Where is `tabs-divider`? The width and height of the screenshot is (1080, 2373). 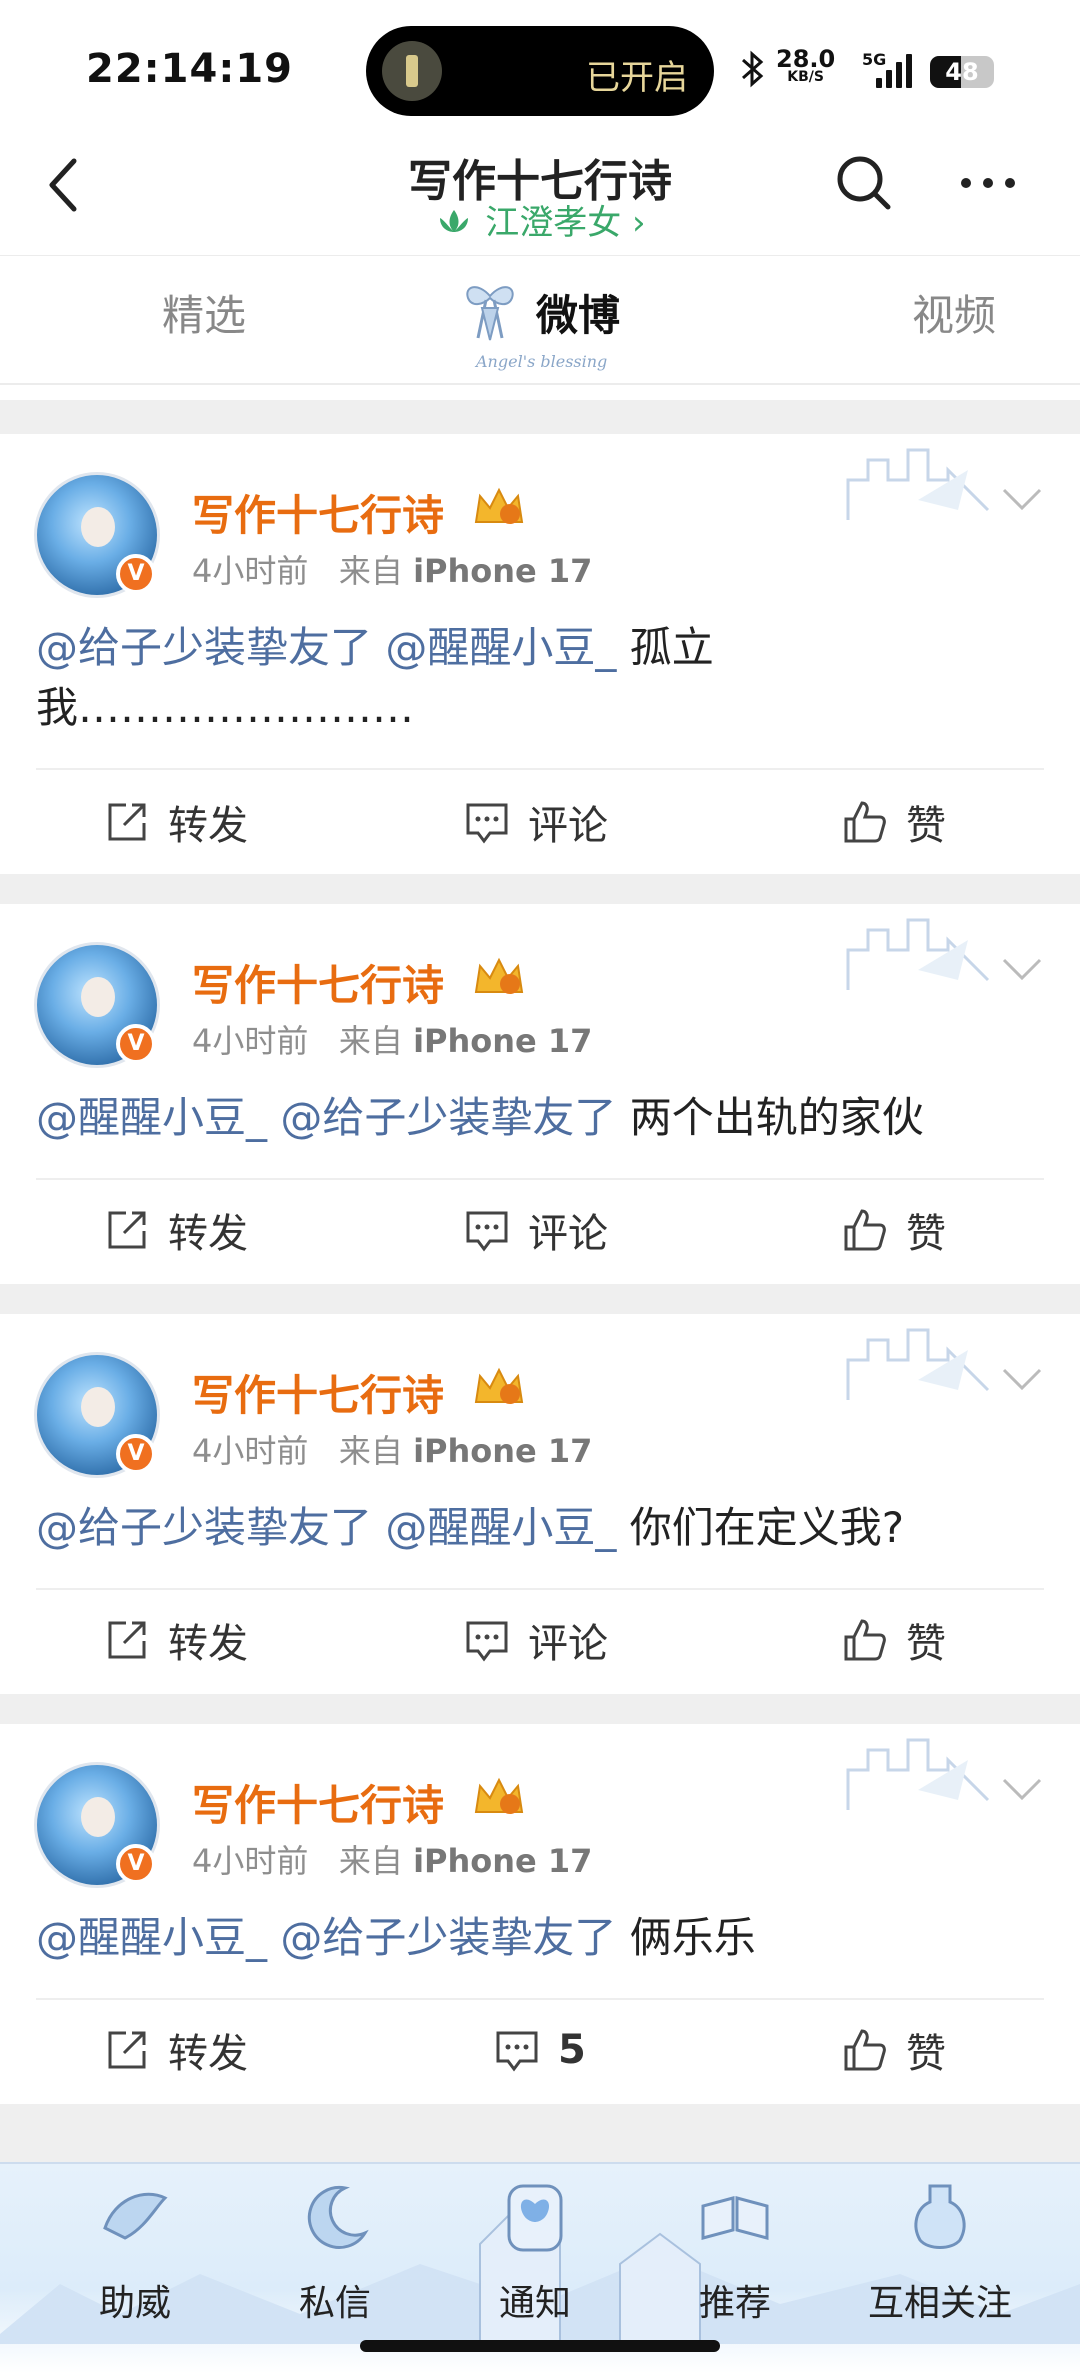 tabs-divider is located at coordinates (540, 384).